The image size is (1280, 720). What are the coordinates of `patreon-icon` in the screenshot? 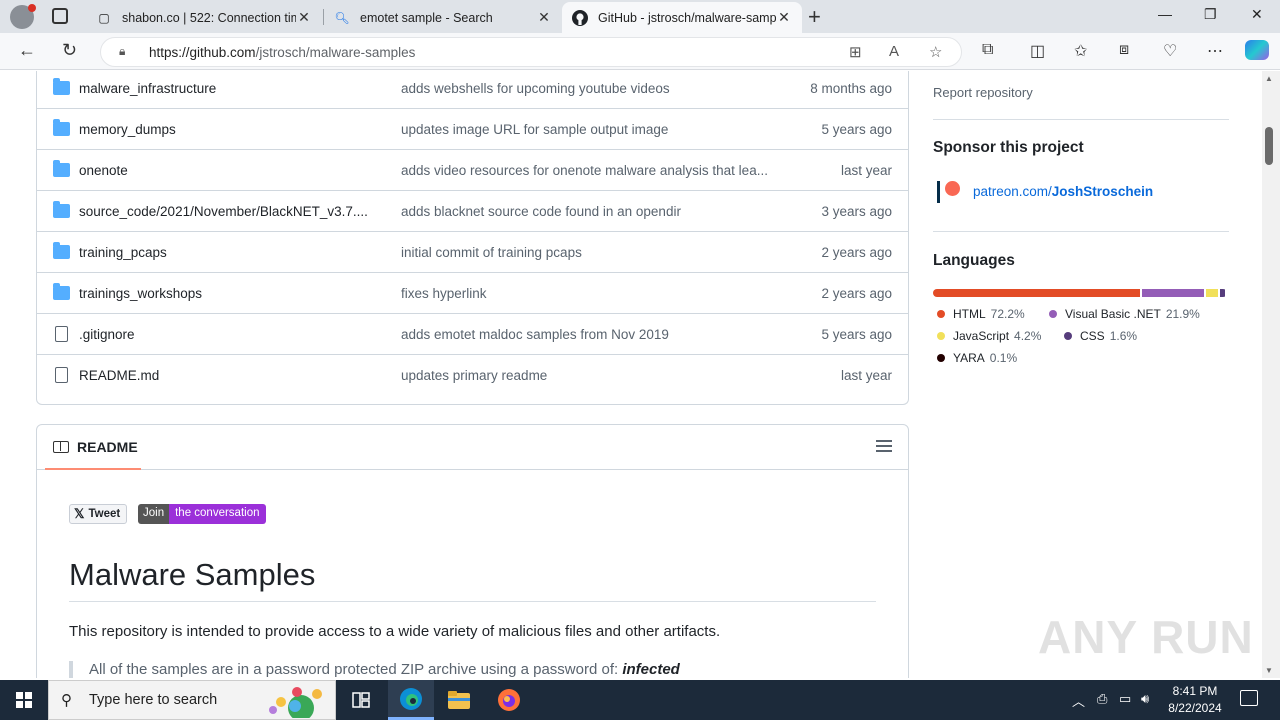 It's located at (948, 192).